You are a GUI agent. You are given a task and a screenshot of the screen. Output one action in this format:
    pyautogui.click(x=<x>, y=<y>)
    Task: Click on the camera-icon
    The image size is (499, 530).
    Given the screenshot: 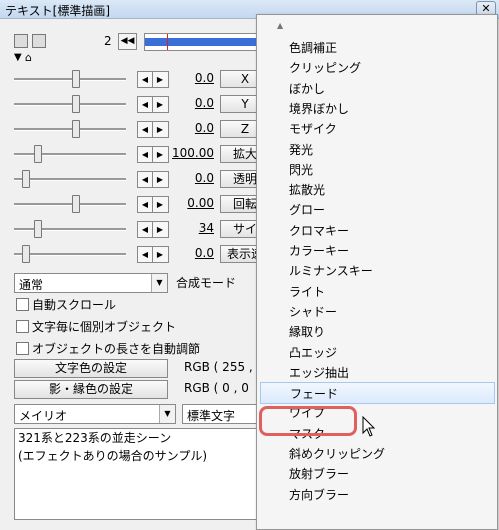 What is the action you would take?
    pyautogui.click(x=21, y=41)
    